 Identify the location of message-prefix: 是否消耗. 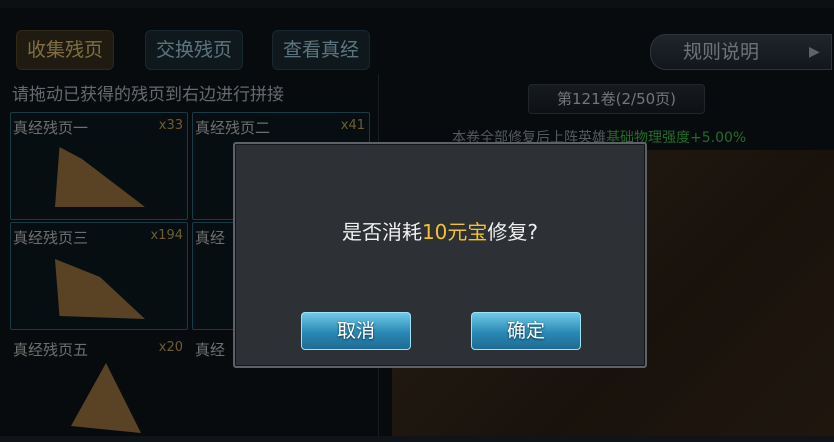
(381, 232).